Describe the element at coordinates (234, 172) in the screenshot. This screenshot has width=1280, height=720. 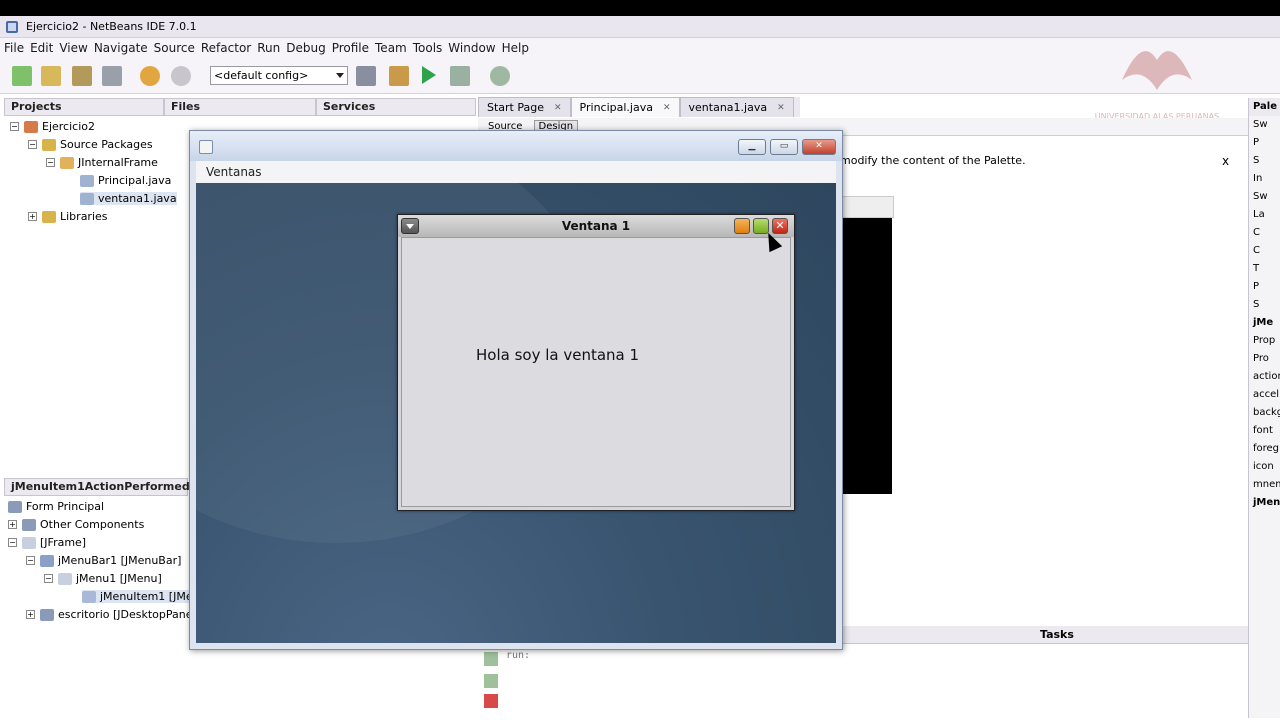
I see `menu-ventanas: Ventanas` at that location.